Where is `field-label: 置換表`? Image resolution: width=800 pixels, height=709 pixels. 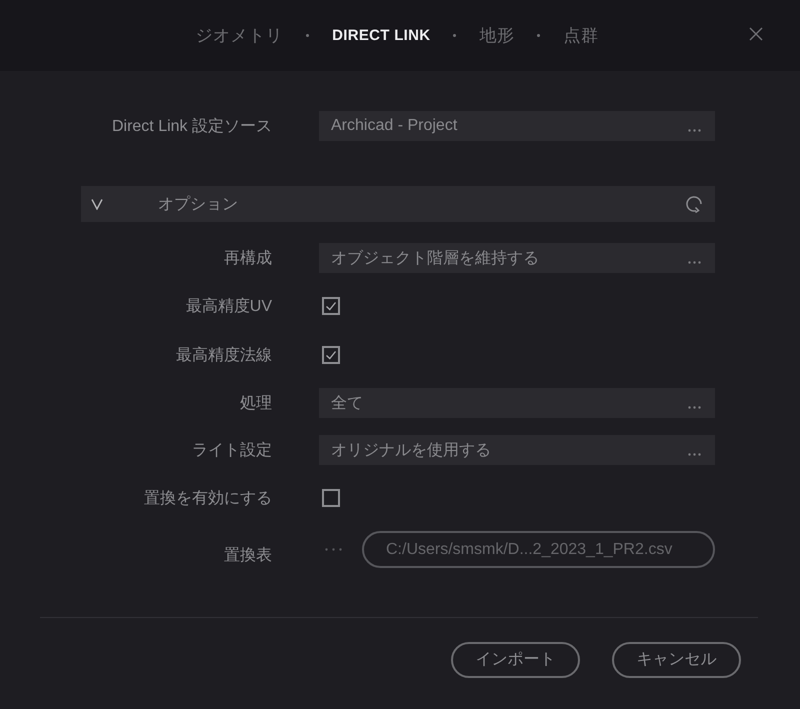
field-label: 置換表 is located at coordinates (247, 556).